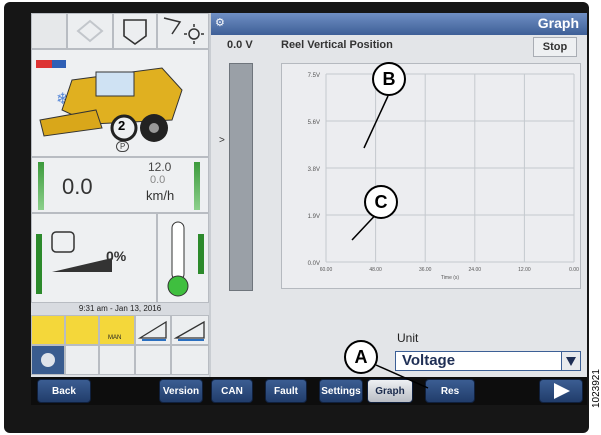 This screenshot has height=435, width=601. I want to click on callout-a: A, so click(361, 357).